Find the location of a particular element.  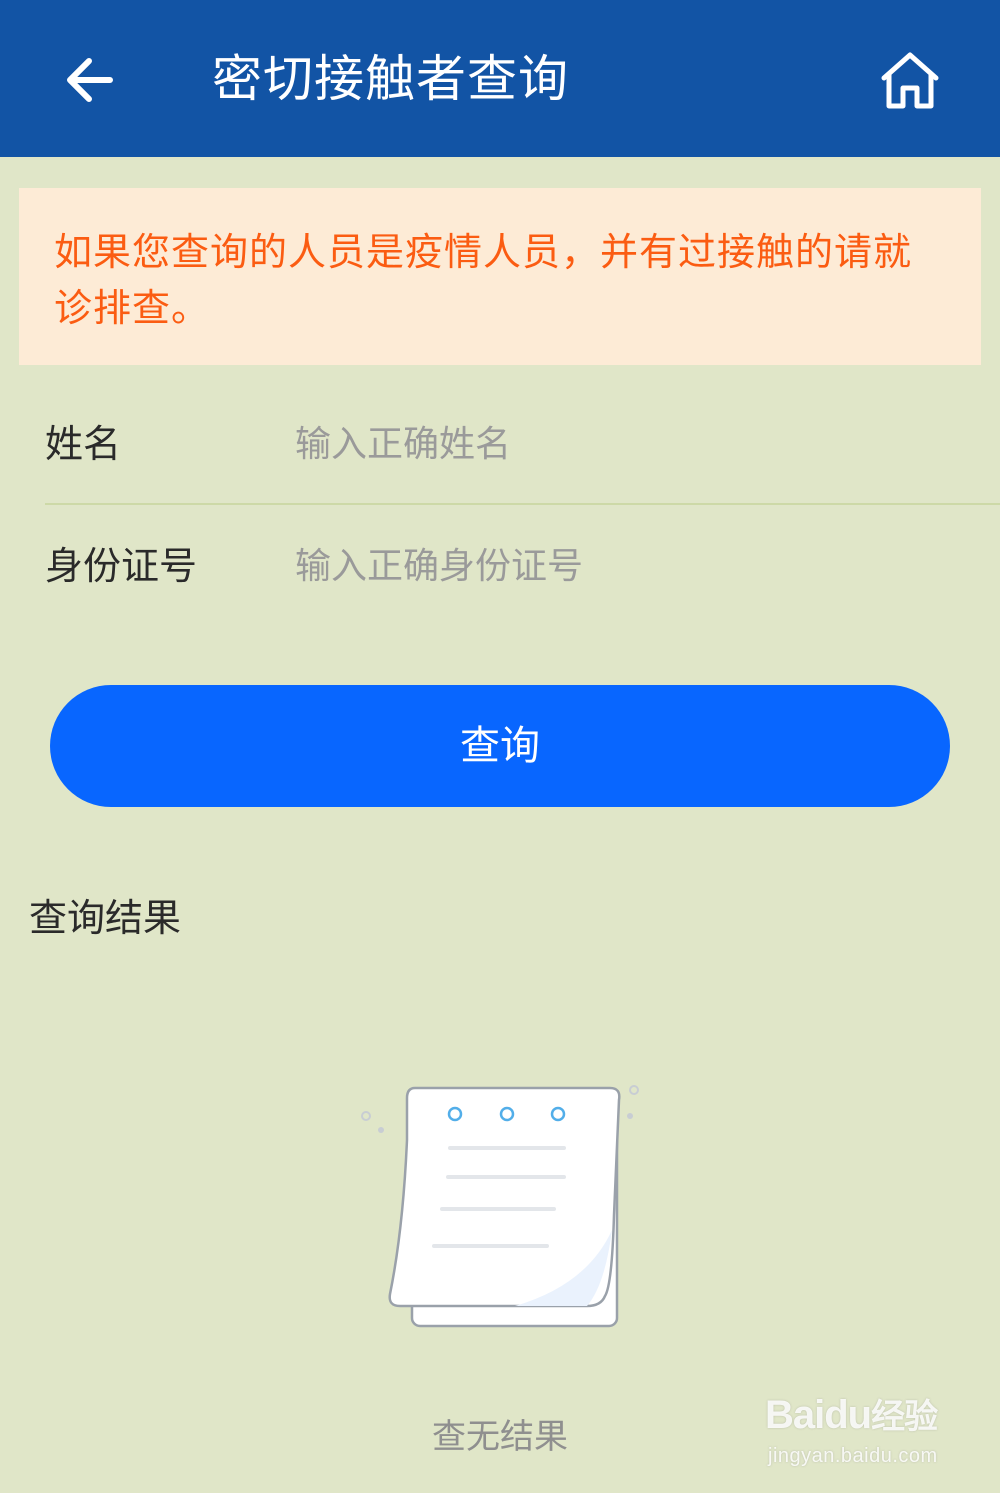

watermark-logo: Baidu经验 is located at coordinates (851, 1415).